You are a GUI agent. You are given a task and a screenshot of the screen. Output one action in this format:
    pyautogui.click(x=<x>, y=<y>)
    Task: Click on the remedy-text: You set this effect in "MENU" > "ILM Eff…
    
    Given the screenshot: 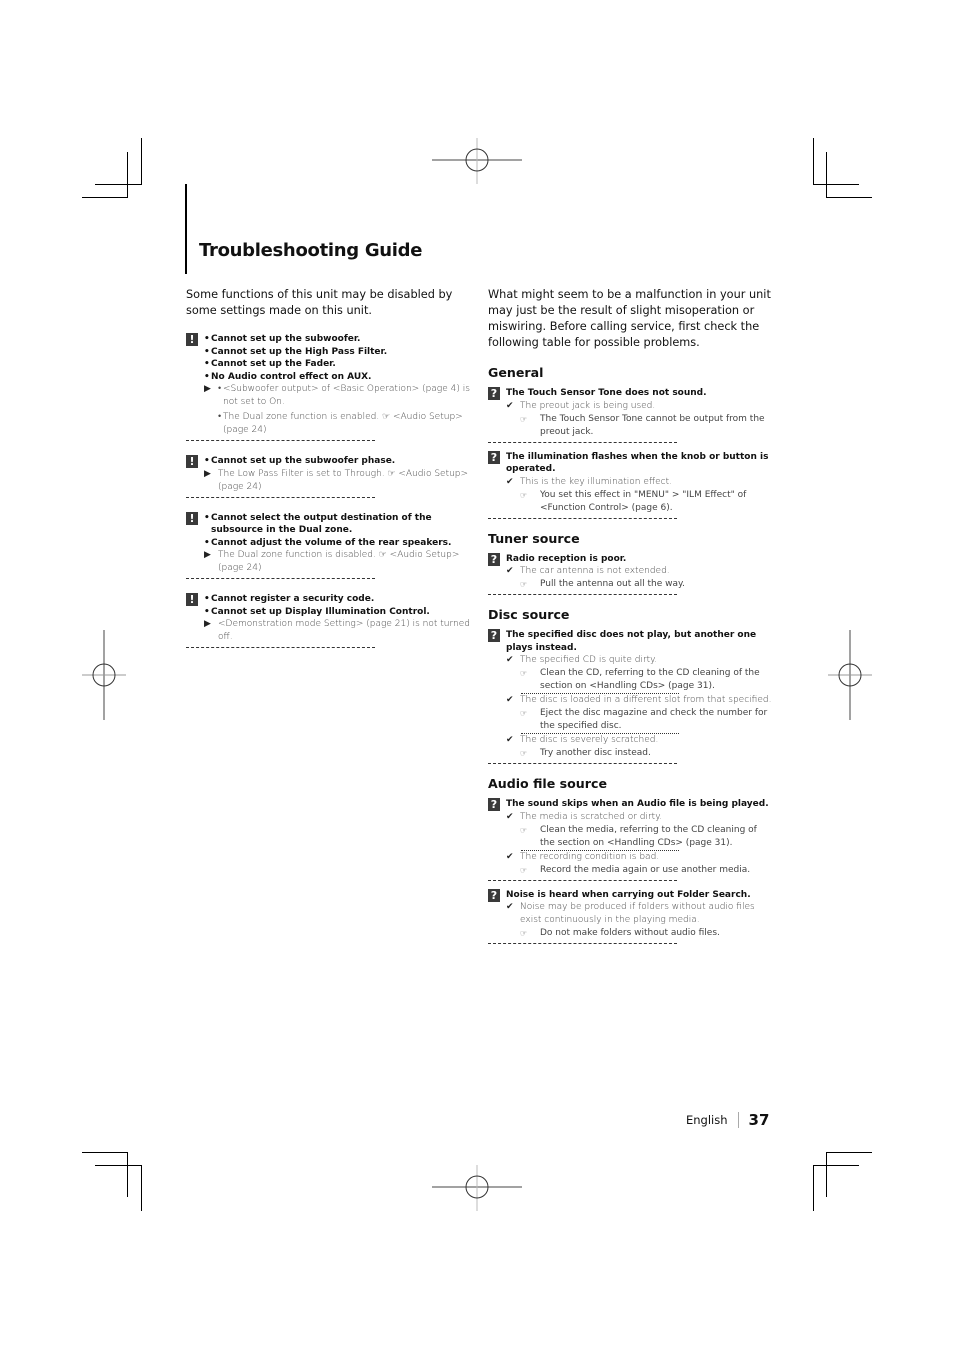 What is the action you would take?
    pyautogui.click(x=643, y=501)
    